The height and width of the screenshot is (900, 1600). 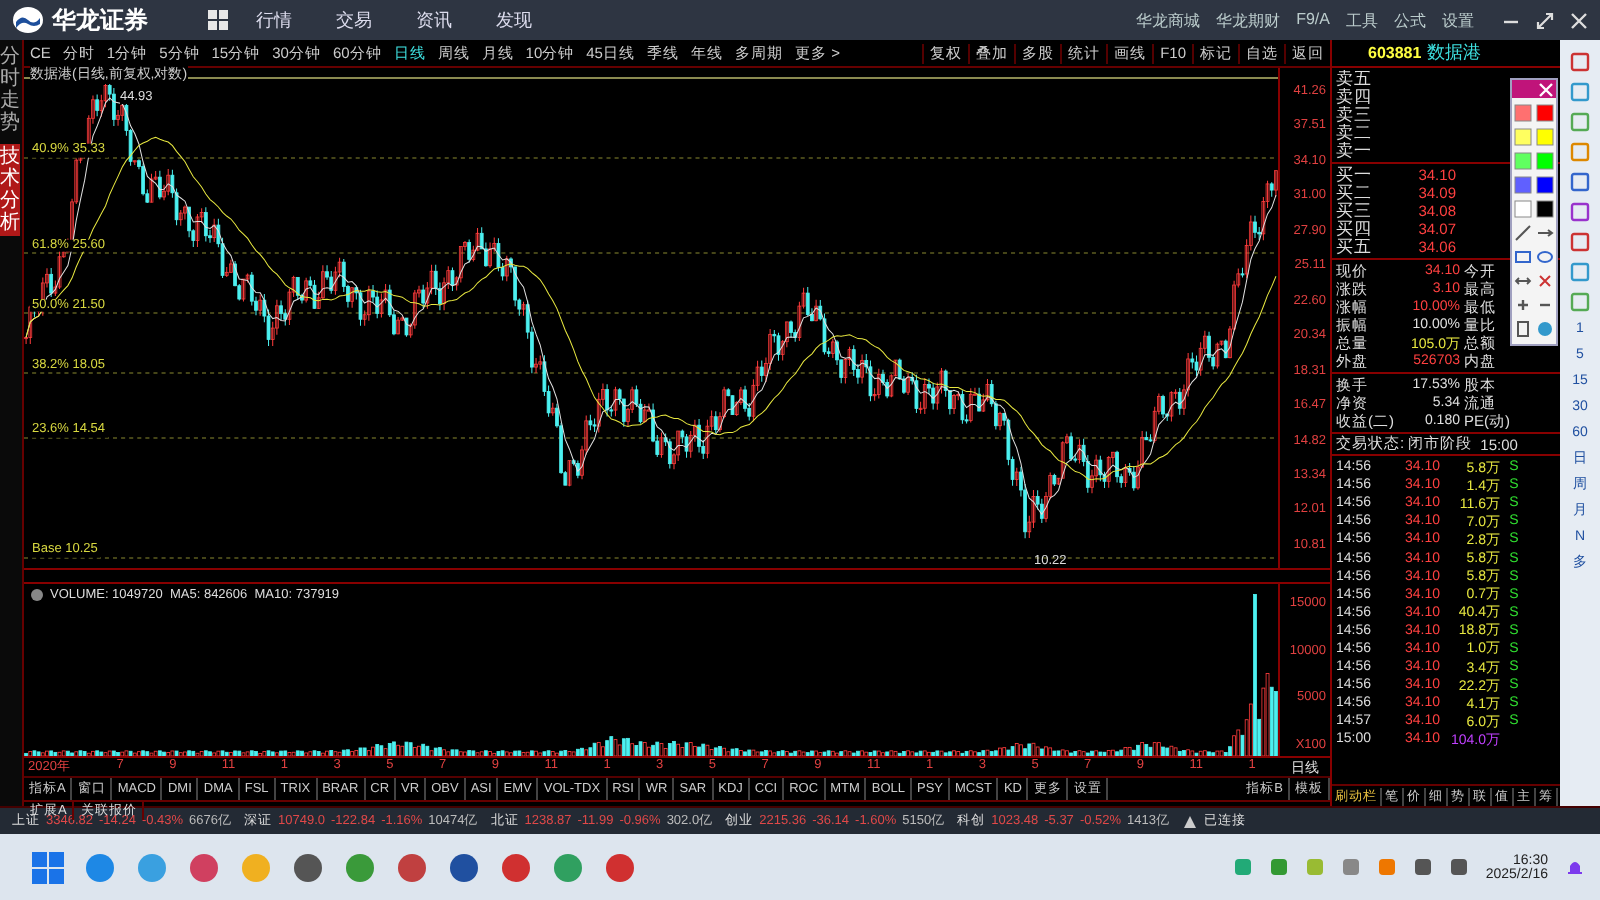 What do you see at coordinates (1355, 247) in the screenshot?
I see `order-label: 买五` at bounding box center [1355, 247].